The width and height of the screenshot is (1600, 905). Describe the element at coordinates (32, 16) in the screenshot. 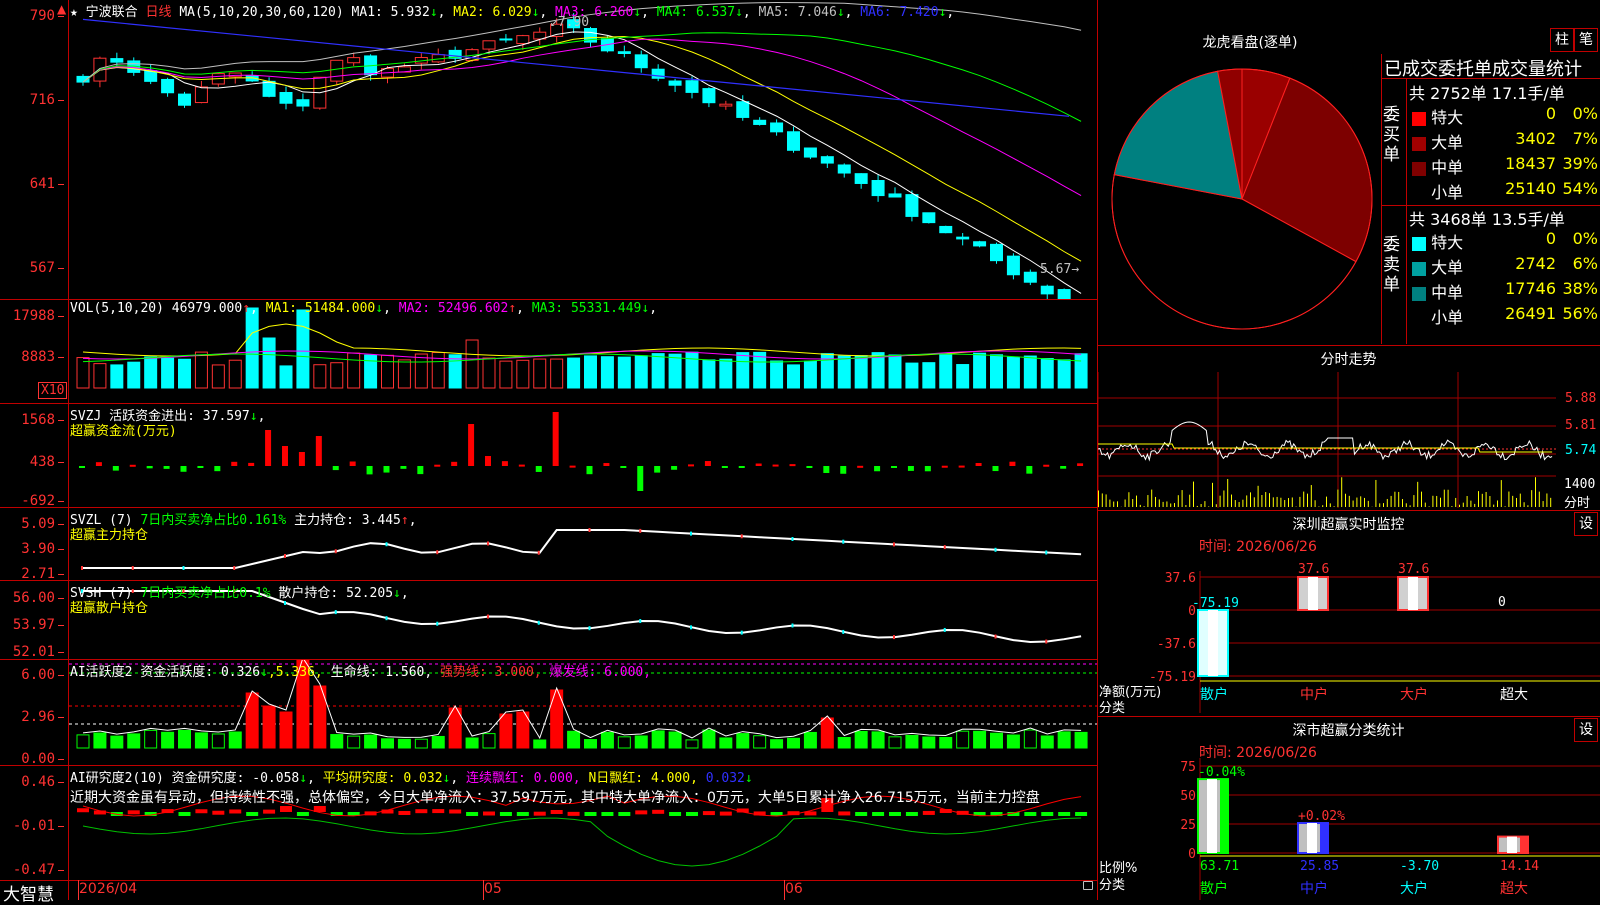

I see `kline-ytick: 790` at that location.